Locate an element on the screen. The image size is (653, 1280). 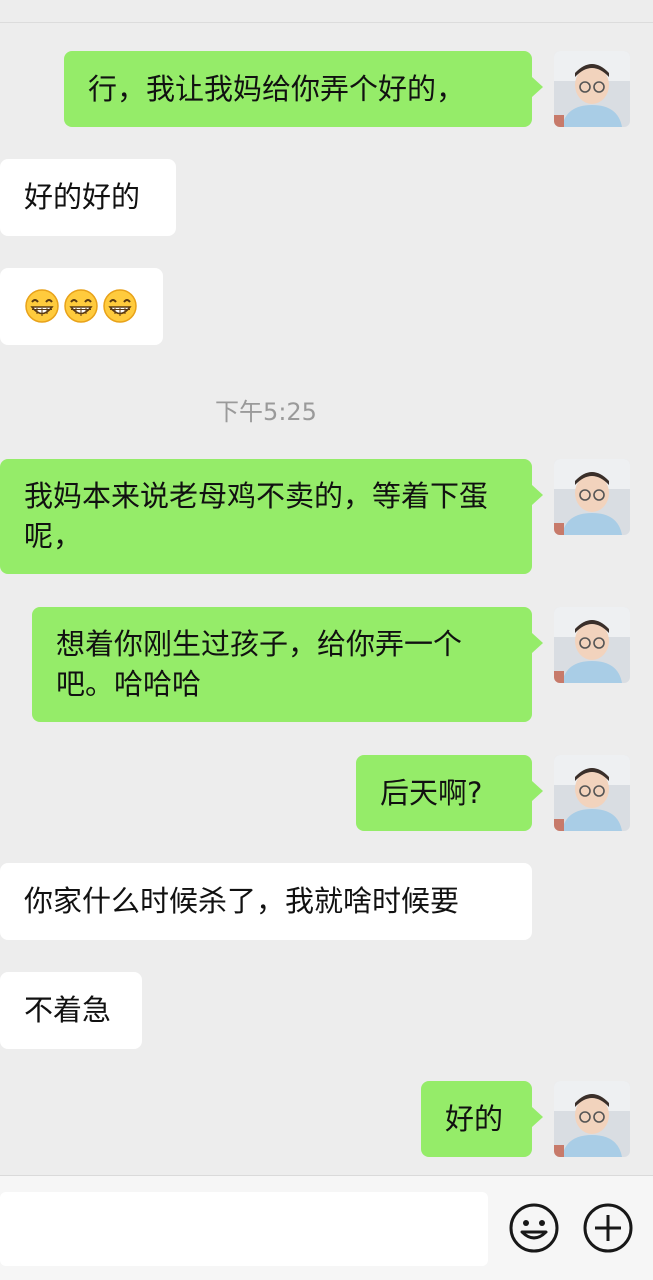
smiley-face-icon is located at coordinates (534, 1228).